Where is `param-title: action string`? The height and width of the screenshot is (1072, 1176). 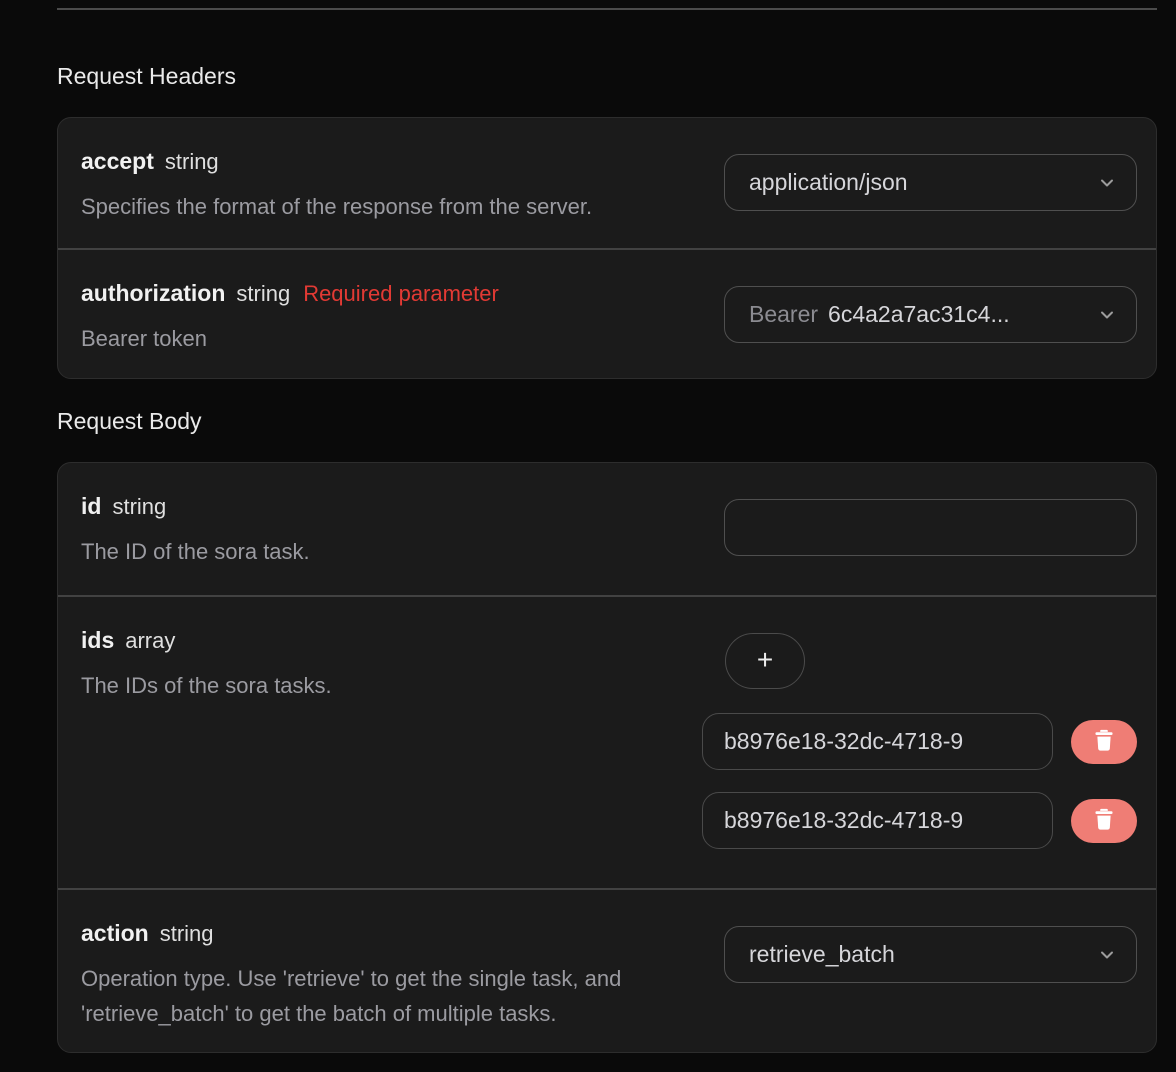
param-title: action string is located at coordinates (385, 933).